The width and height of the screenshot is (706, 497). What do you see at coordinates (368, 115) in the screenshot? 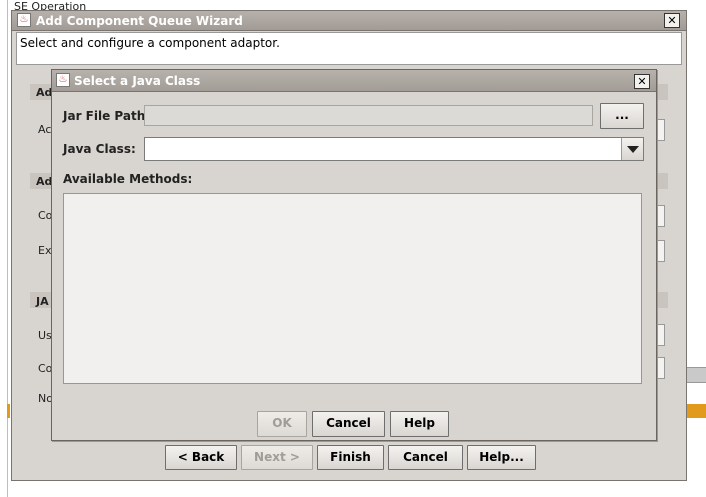
I see `jar-file-path-field` at bounding box center [368, 115].